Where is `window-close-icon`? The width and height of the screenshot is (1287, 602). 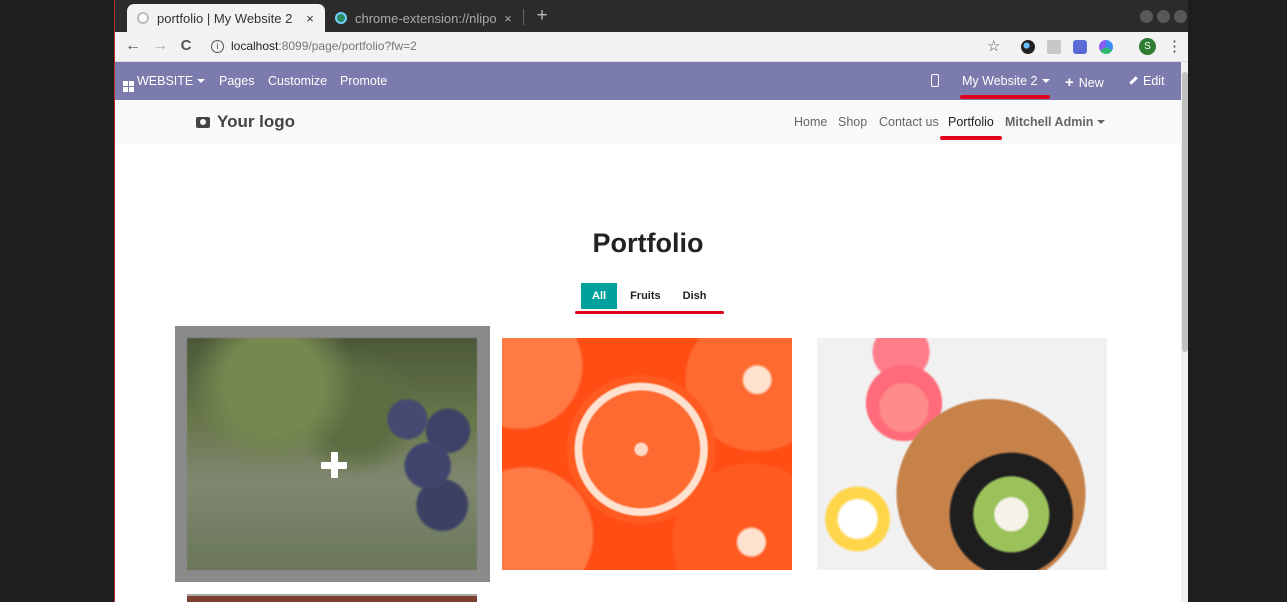 window-close-icon is located at coordinates (1180, 16).